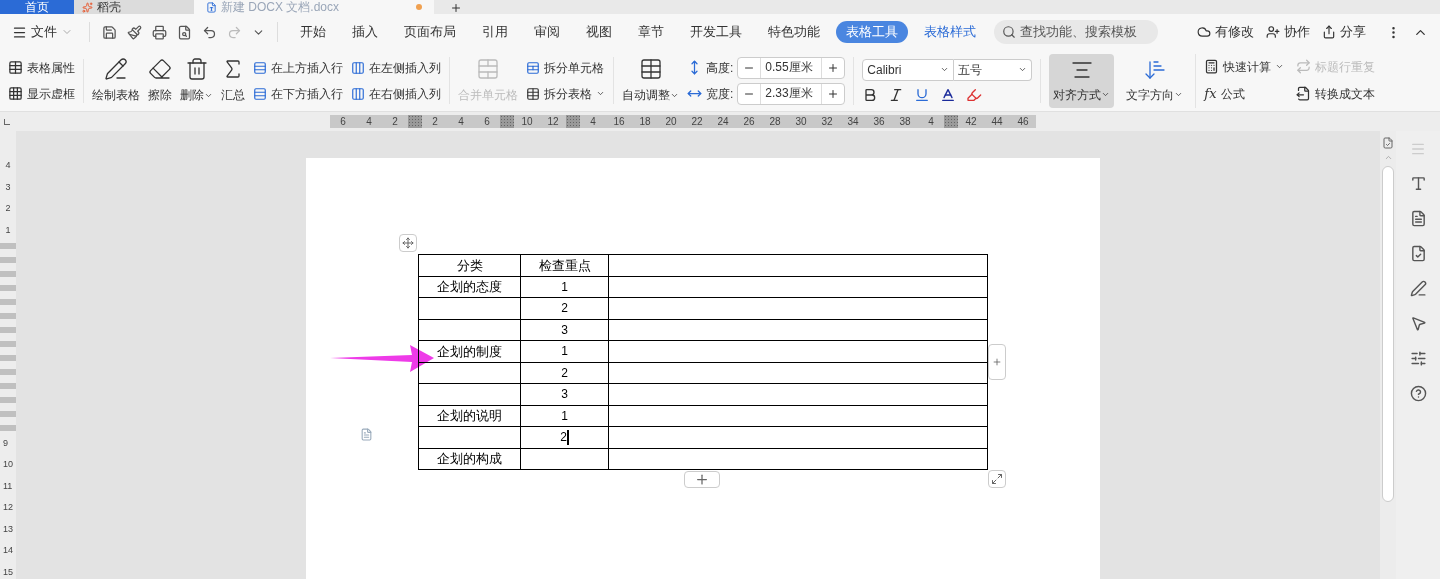  I want to click on ribbon-large-button: 自动调整, so click(650, 80).